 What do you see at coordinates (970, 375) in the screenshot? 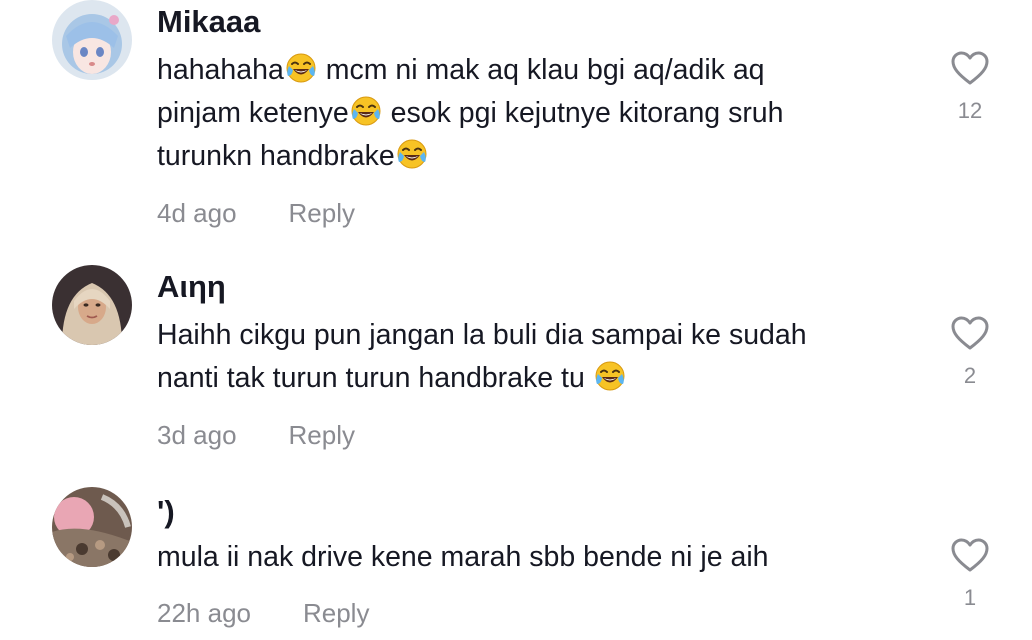
I see `like-count: 2` at bounding box center [970, 375].